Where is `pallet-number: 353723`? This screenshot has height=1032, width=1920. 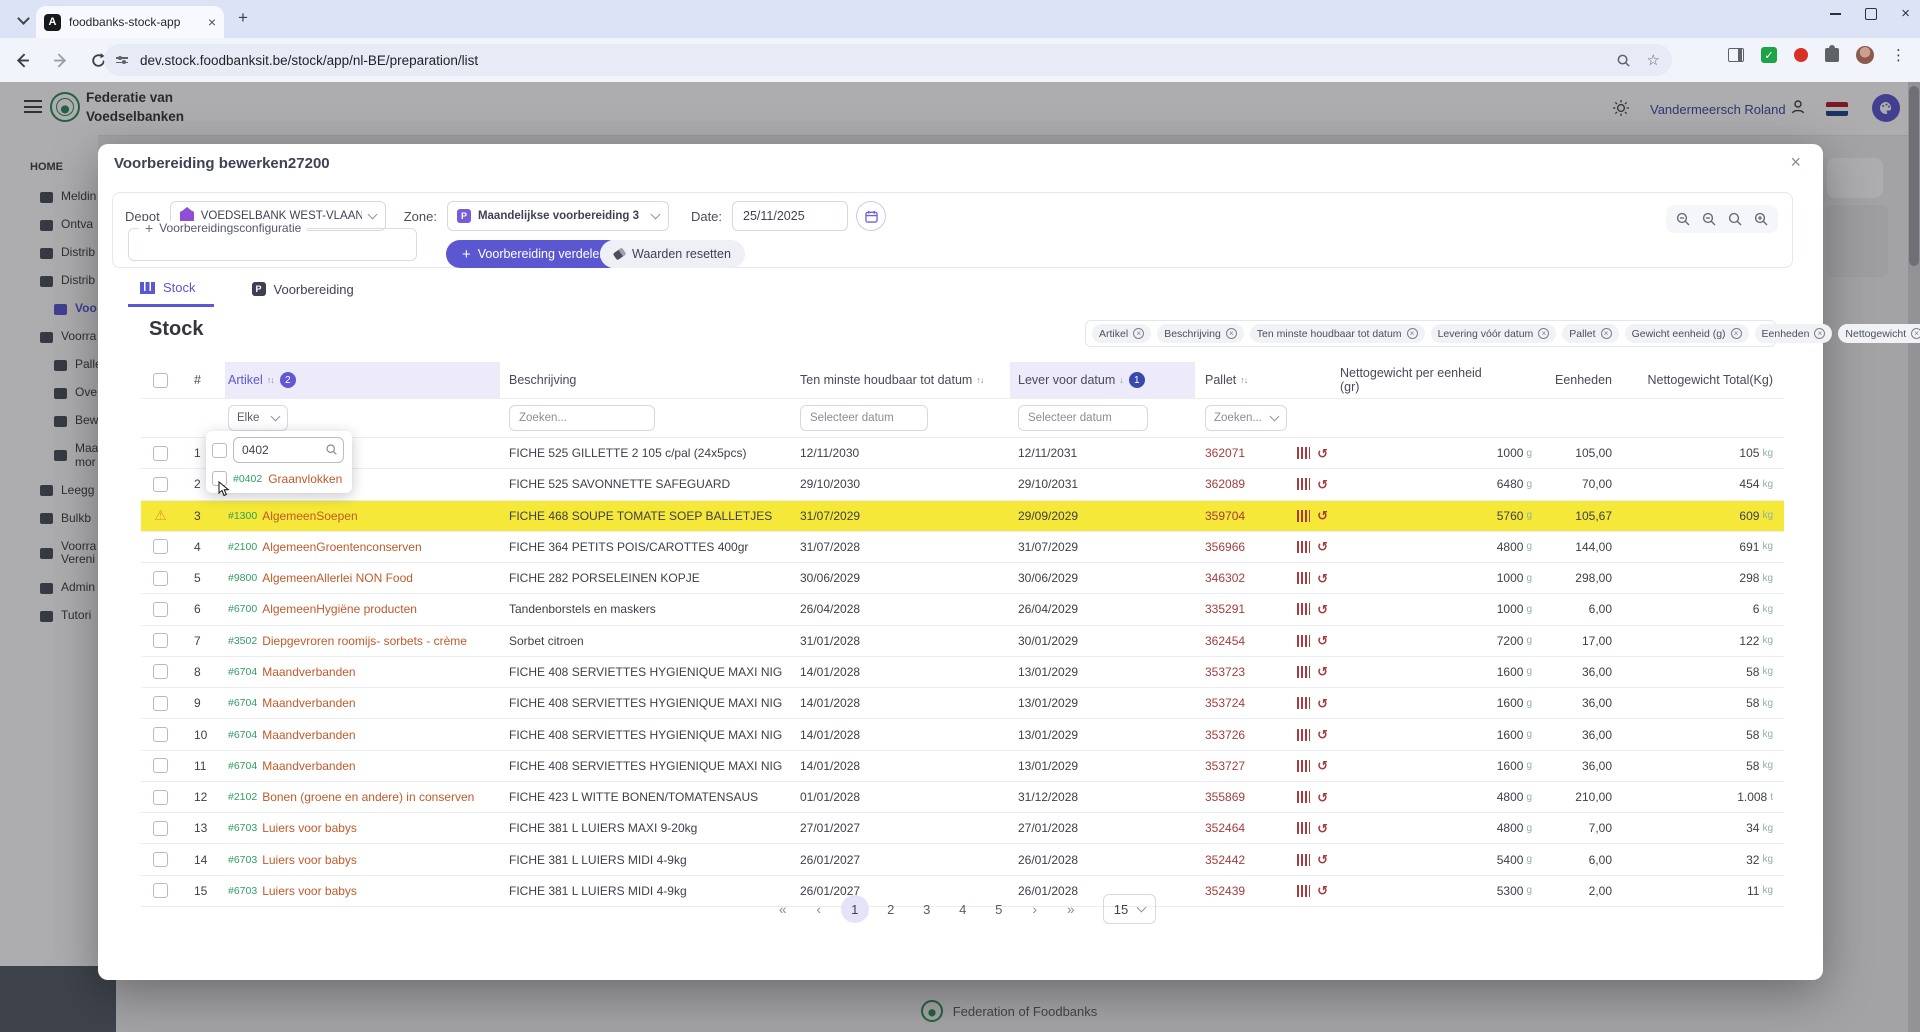 pallet-number: 353723 is located at coordinates (1225, 672).